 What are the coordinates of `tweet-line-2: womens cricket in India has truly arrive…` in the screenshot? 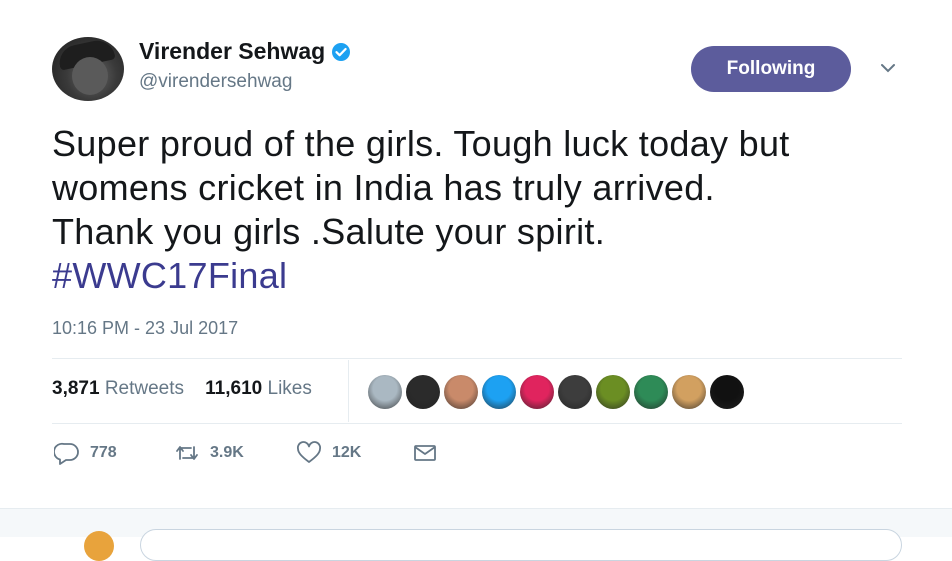 It's located at (383, 187).